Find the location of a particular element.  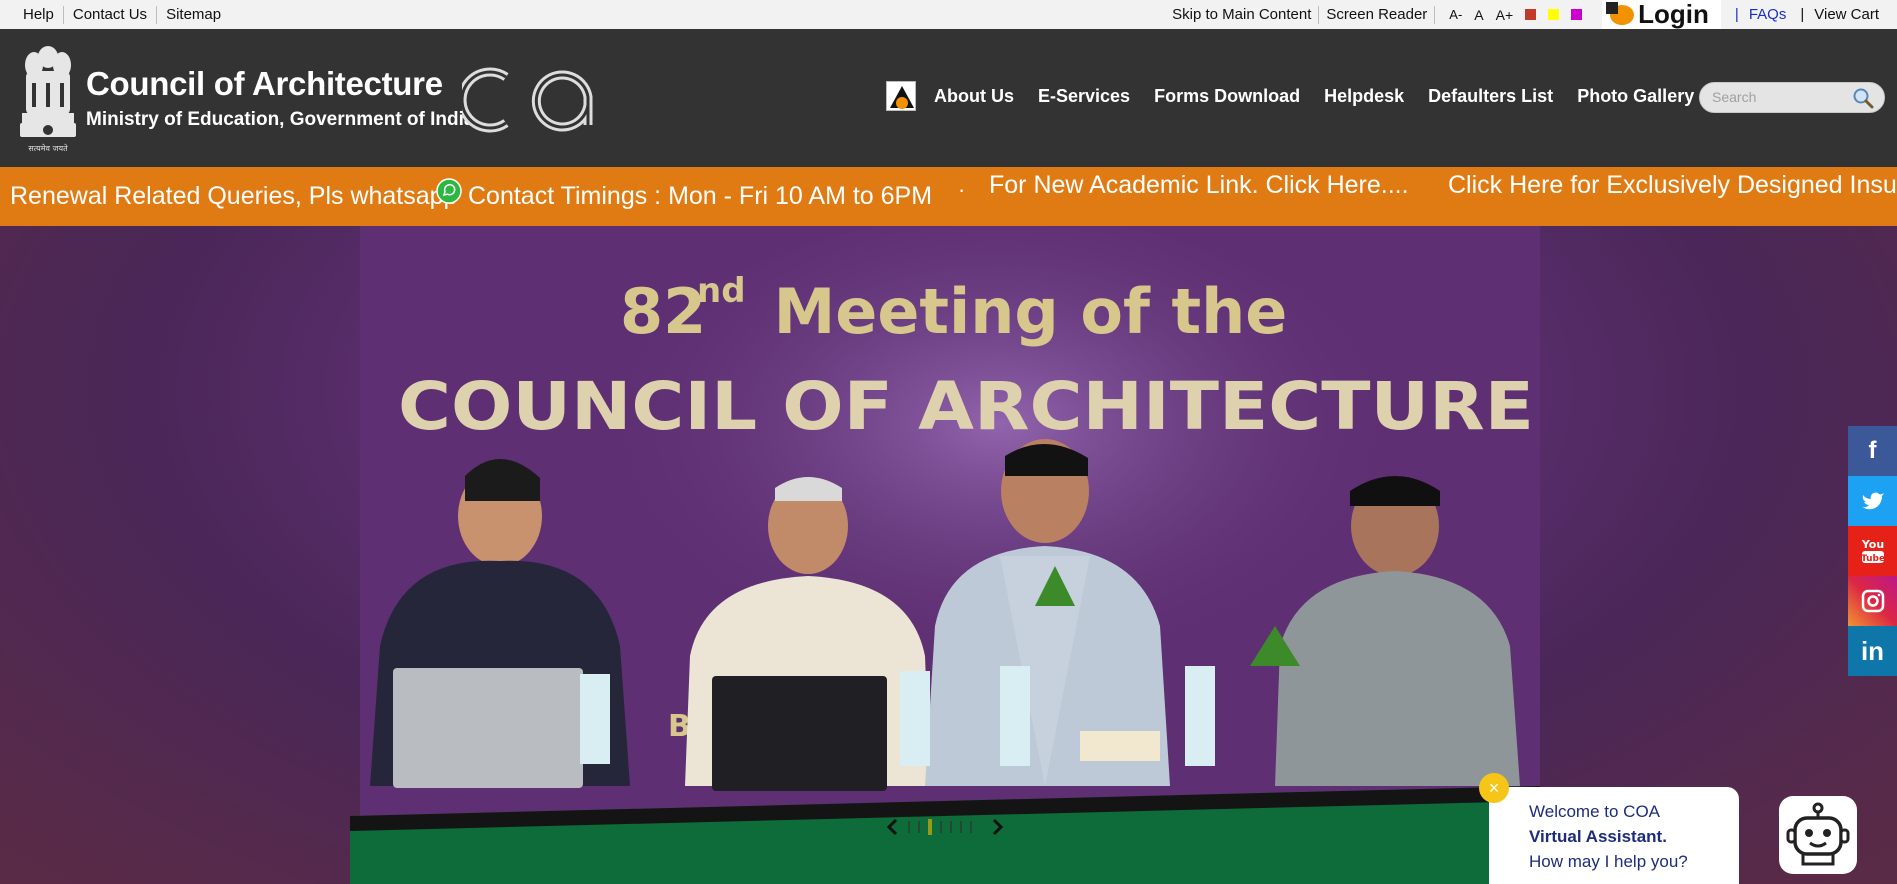

nav-e-services: E-Services is located at coordinates (1084, 96).